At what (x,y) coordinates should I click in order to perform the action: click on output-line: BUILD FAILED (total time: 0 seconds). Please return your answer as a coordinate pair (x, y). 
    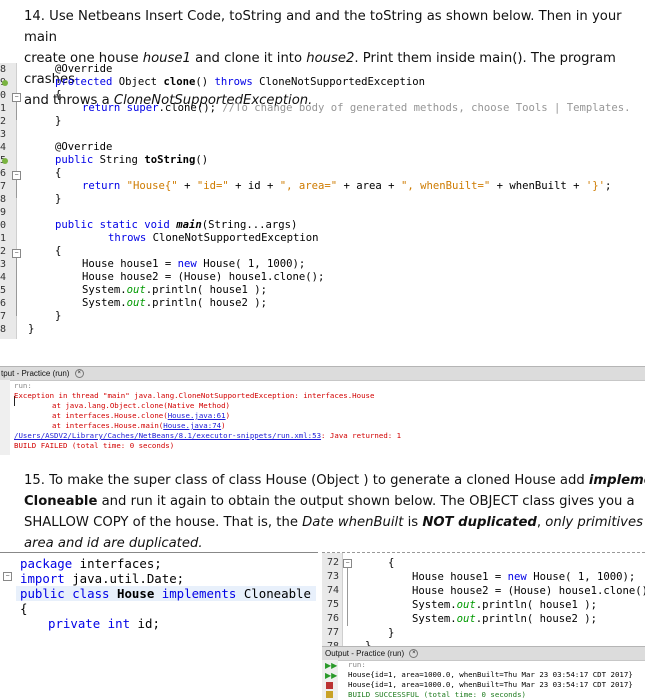
    Looking at the image, I should click on (94, 445).